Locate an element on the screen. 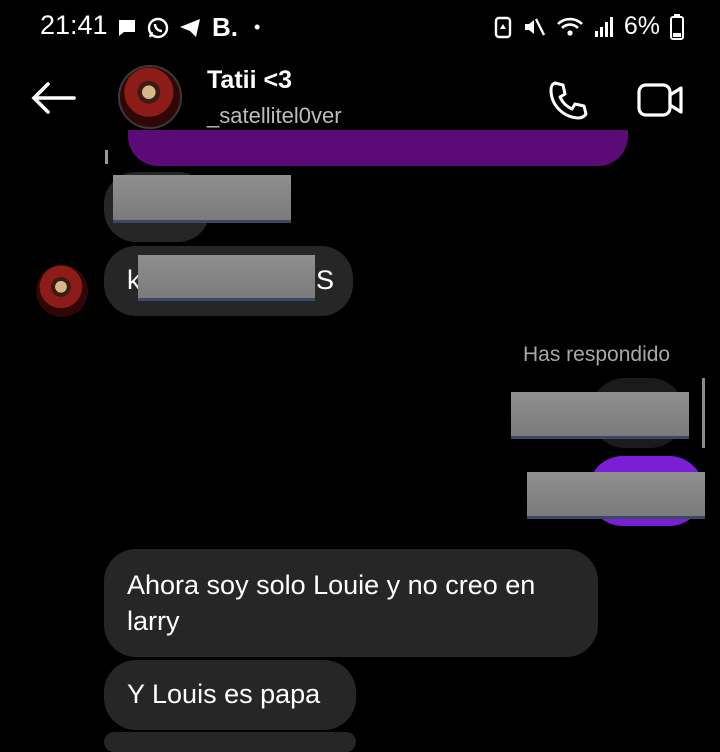 The height and width of the screenshot is (752, 720). telegram-icon is located at coordinates (190, 27).